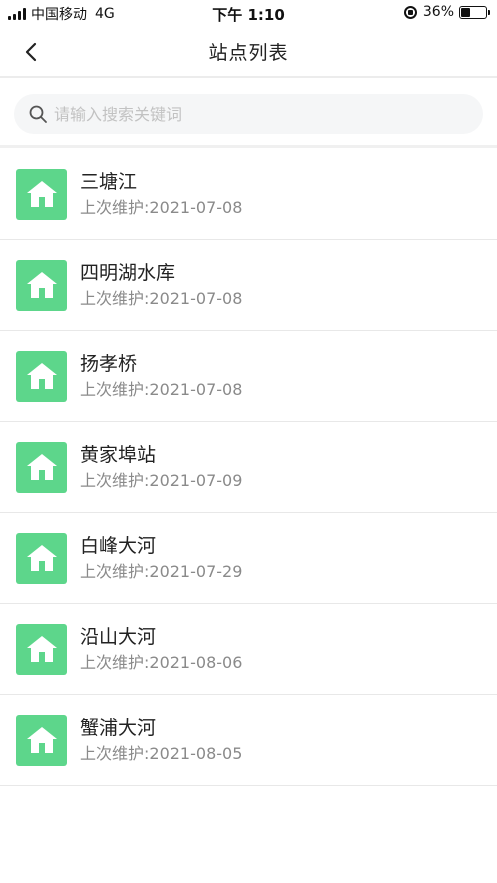  What do you see at coordinates (118, 455) in the screenshot?
I see `station-name: 黄家埠站` at bounding box center [118, 455].